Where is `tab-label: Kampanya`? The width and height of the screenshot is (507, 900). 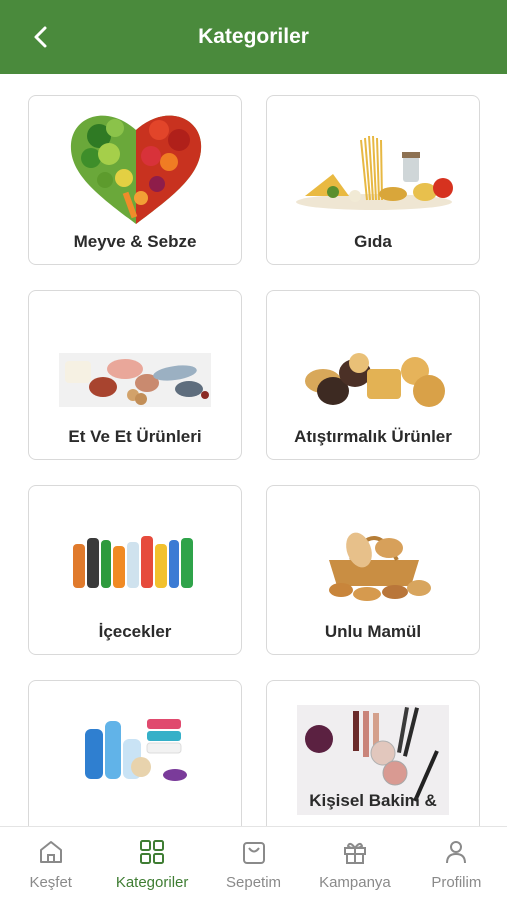 tab-label: Kampanya is located at coordinates (355, 882).